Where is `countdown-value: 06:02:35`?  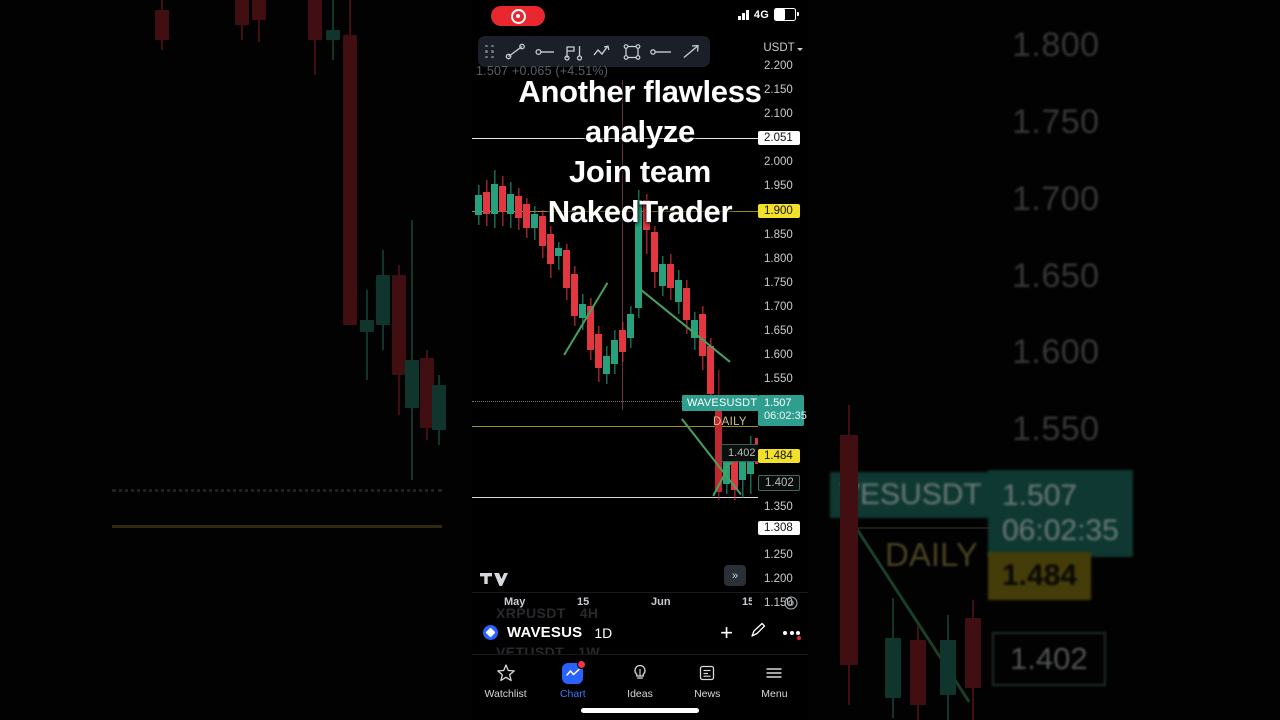
countdown-value: 06:02:35 is located at coordinates (785, 415).